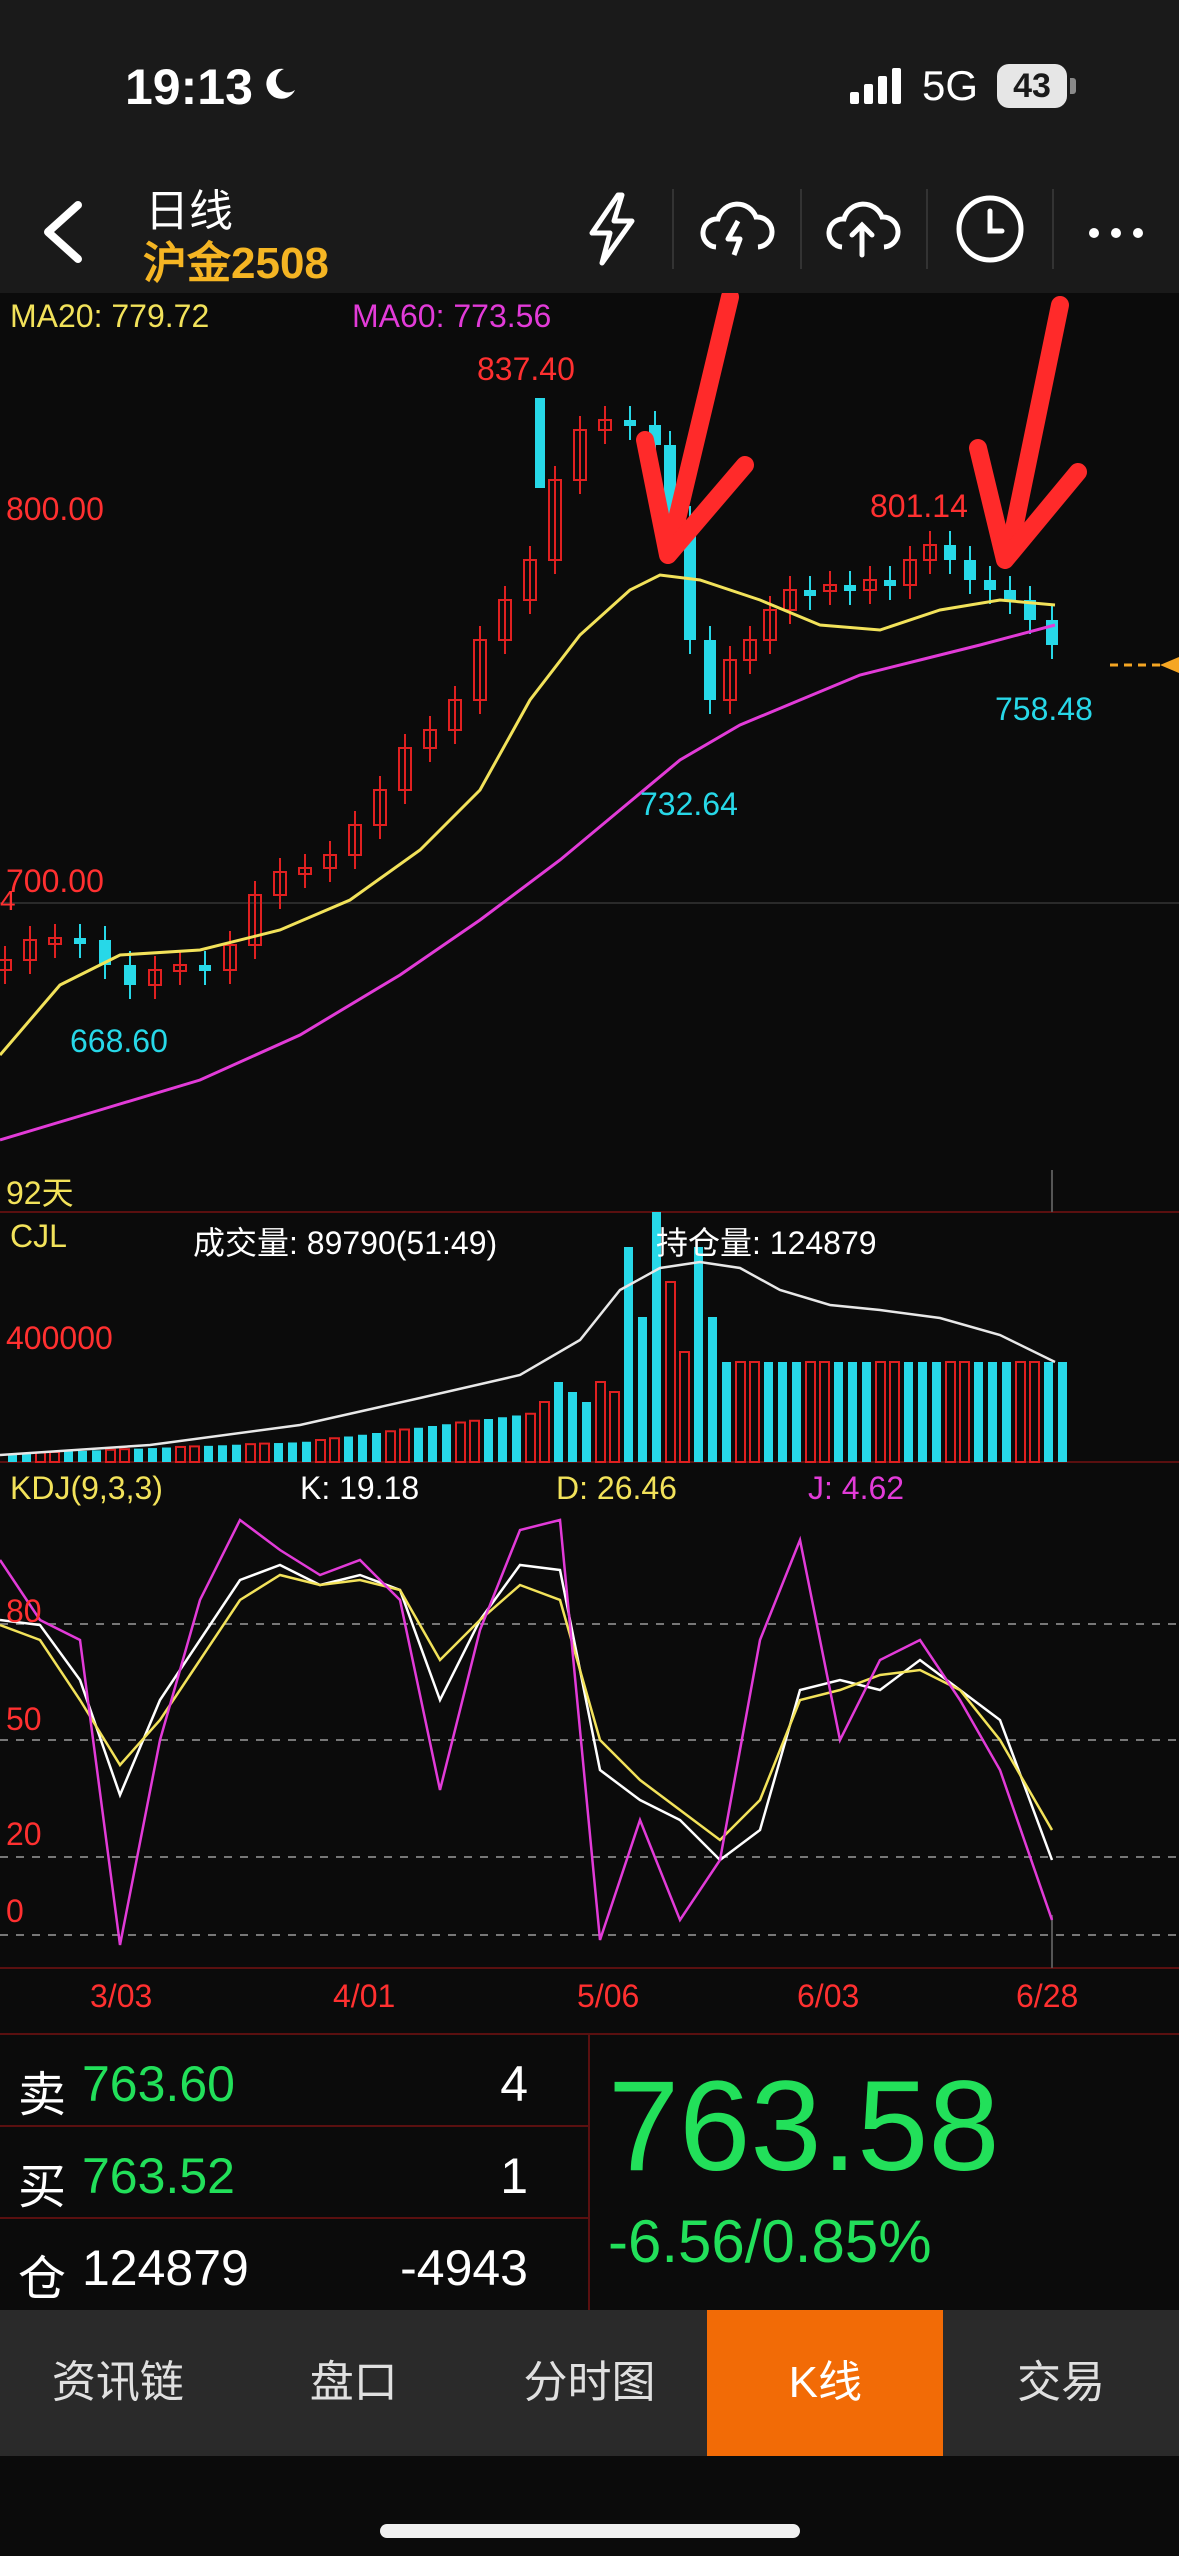 The width and height of the screenshot is (1179, 2556). Describe the element at coordinates (354, 2383) in the screenshot. I see `tab-orderbook: 盘口` at that location.